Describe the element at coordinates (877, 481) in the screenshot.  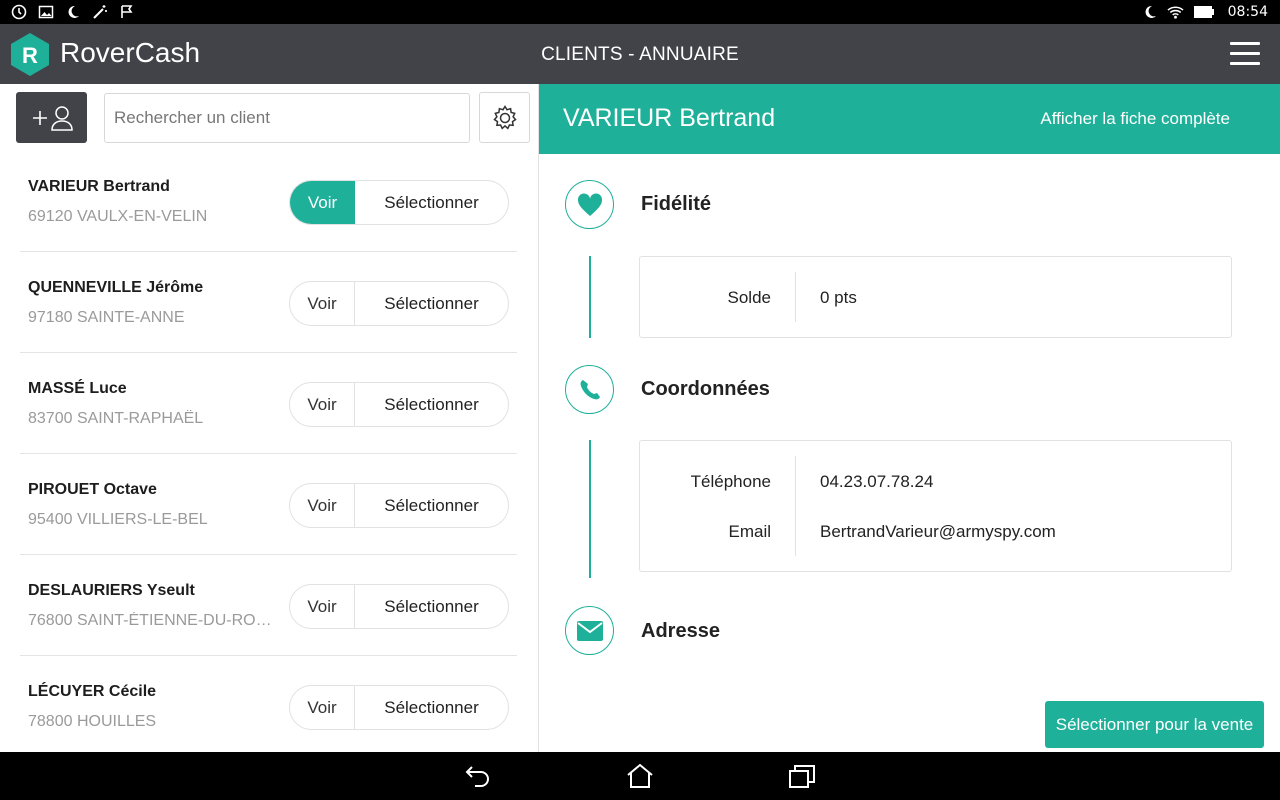
I see `telephone-value: 04.23.07.78.24` at that location.